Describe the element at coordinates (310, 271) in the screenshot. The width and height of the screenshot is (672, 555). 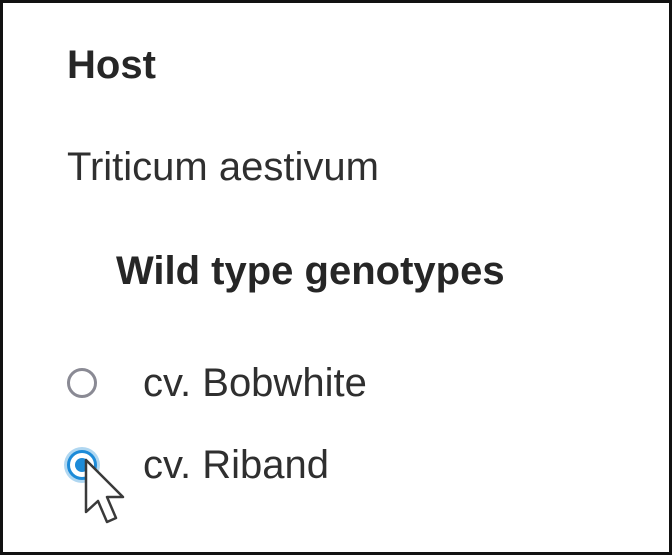
I see `wild-type-genotypes-heading: Wild type genotypes` at that location.